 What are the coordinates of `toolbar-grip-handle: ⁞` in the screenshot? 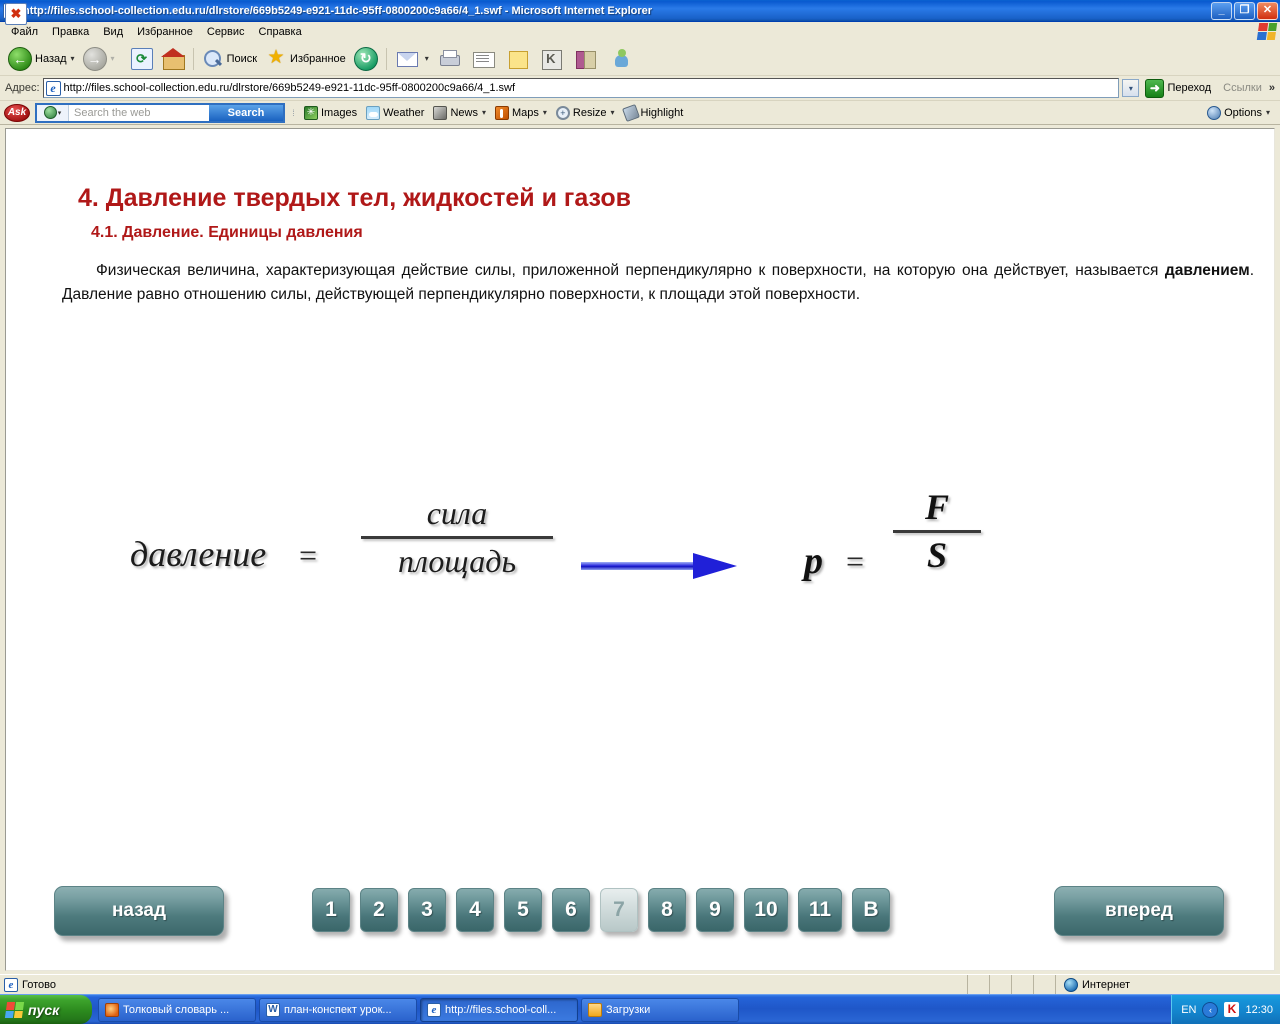 It's located at (293, 113).